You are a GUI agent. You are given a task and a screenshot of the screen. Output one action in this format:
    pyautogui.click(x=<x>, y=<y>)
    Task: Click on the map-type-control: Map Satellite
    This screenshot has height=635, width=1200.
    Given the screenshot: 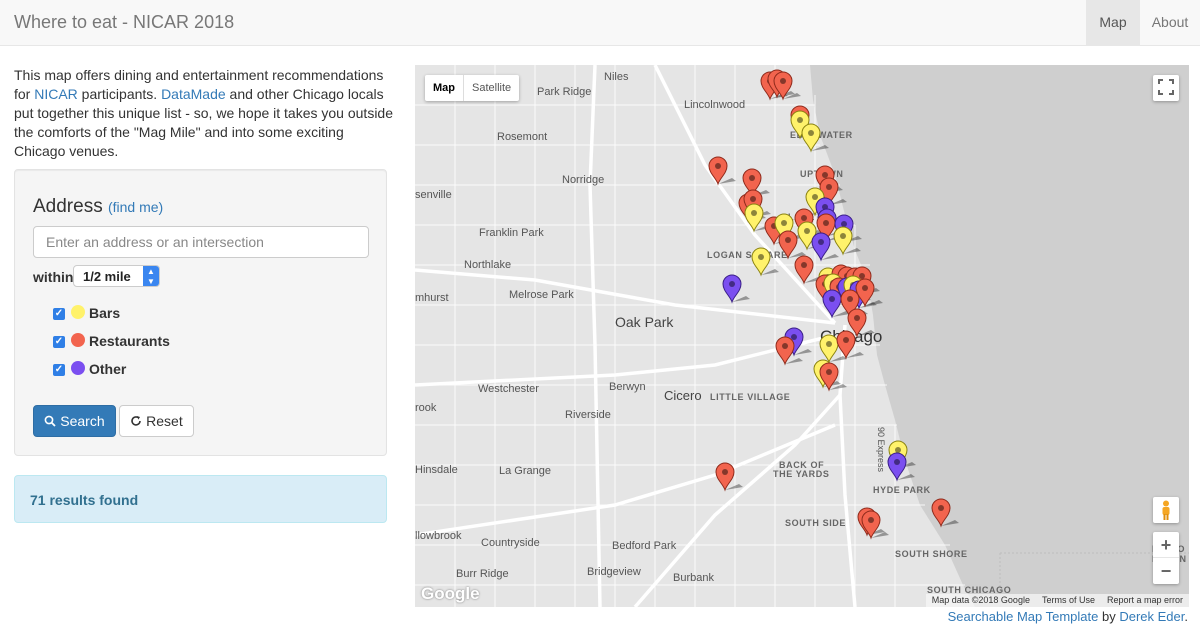 What is the action you would take?
    pyautogui.click(x=472, y=88)
    